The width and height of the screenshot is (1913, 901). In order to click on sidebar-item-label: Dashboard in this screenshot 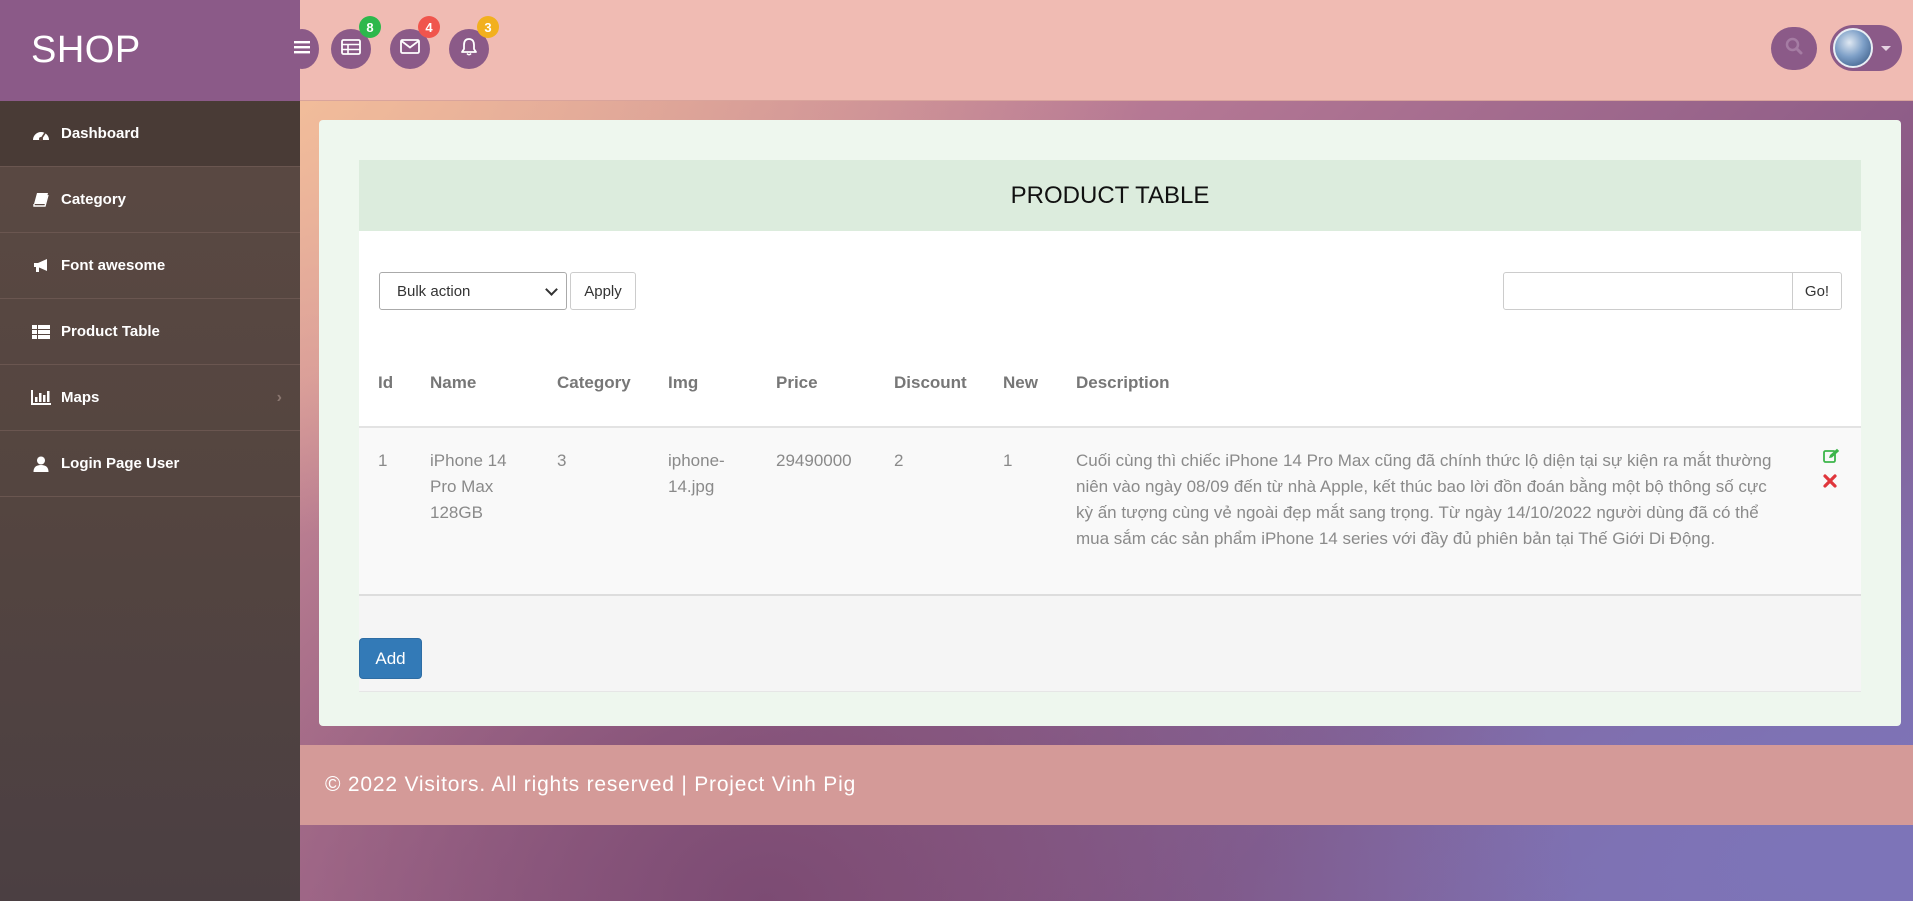, I will do `click(100, 133)`.